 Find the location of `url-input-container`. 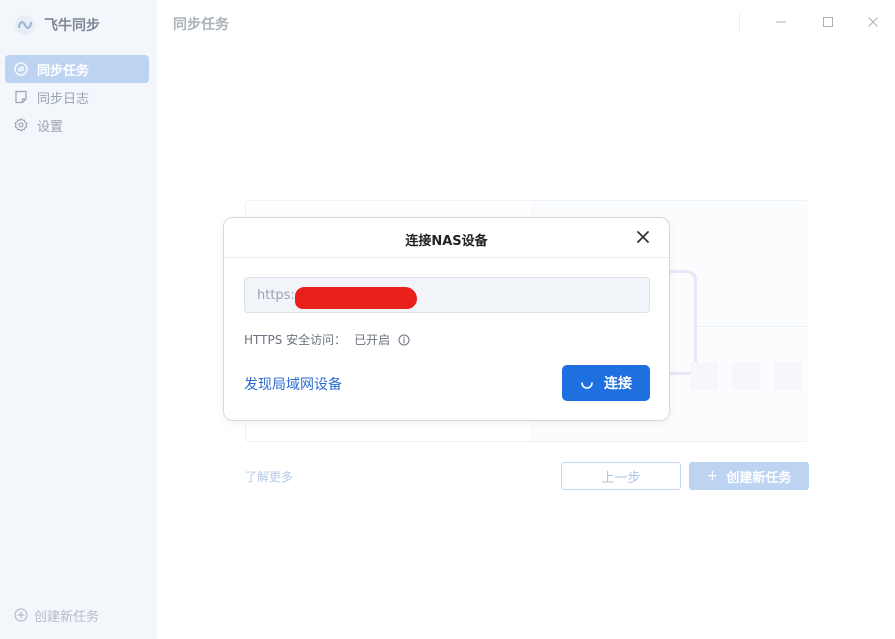

url-input-container is located at coordinates (447, 295).